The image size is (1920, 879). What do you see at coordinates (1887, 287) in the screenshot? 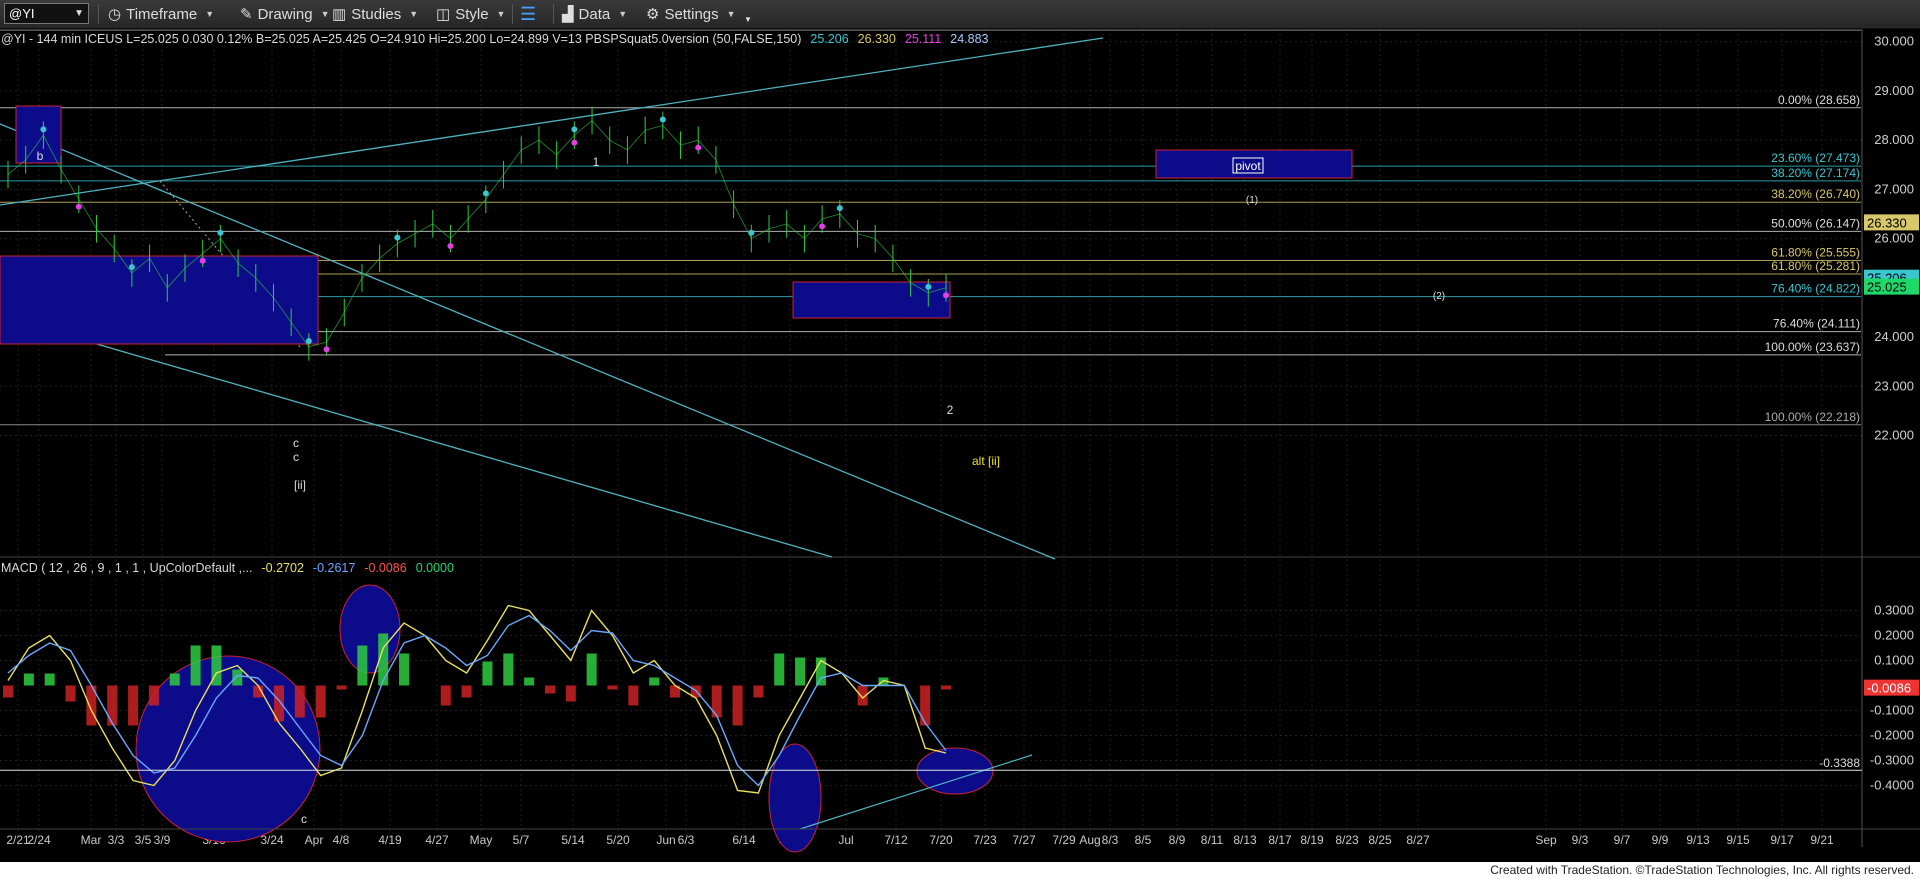
I see `price-label-text: 25.025` at bounding box center [1887, 287].